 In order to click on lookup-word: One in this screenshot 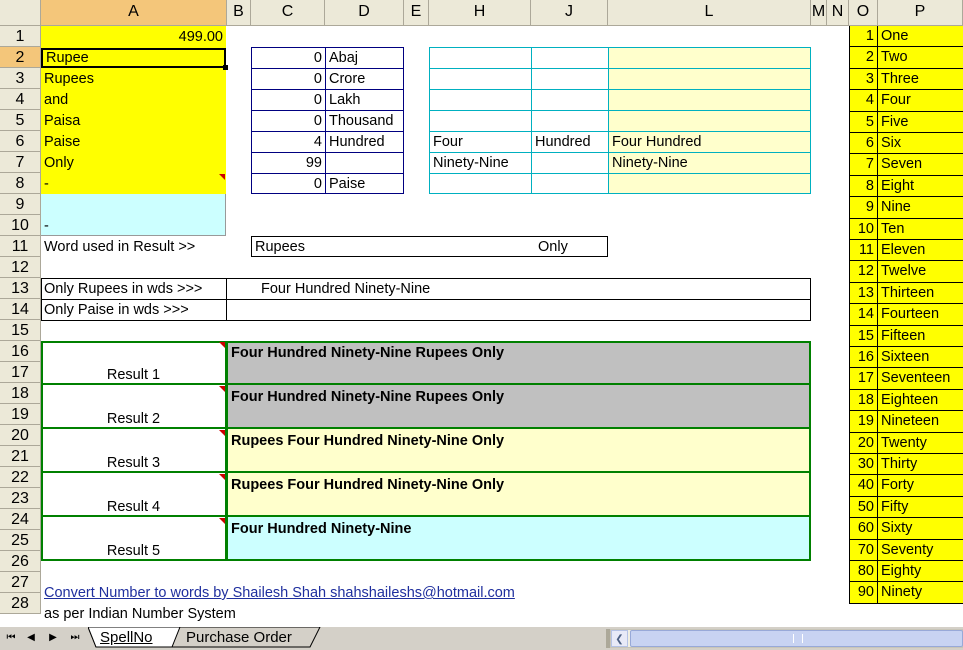, I will do `click(920, 37)`.